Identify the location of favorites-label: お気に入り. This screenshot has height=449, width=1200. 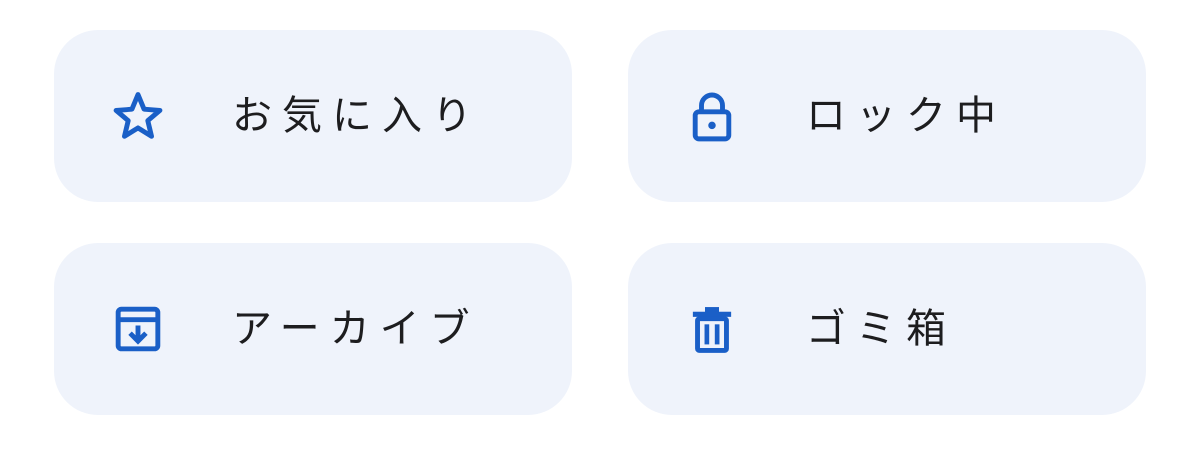
(357, 116).